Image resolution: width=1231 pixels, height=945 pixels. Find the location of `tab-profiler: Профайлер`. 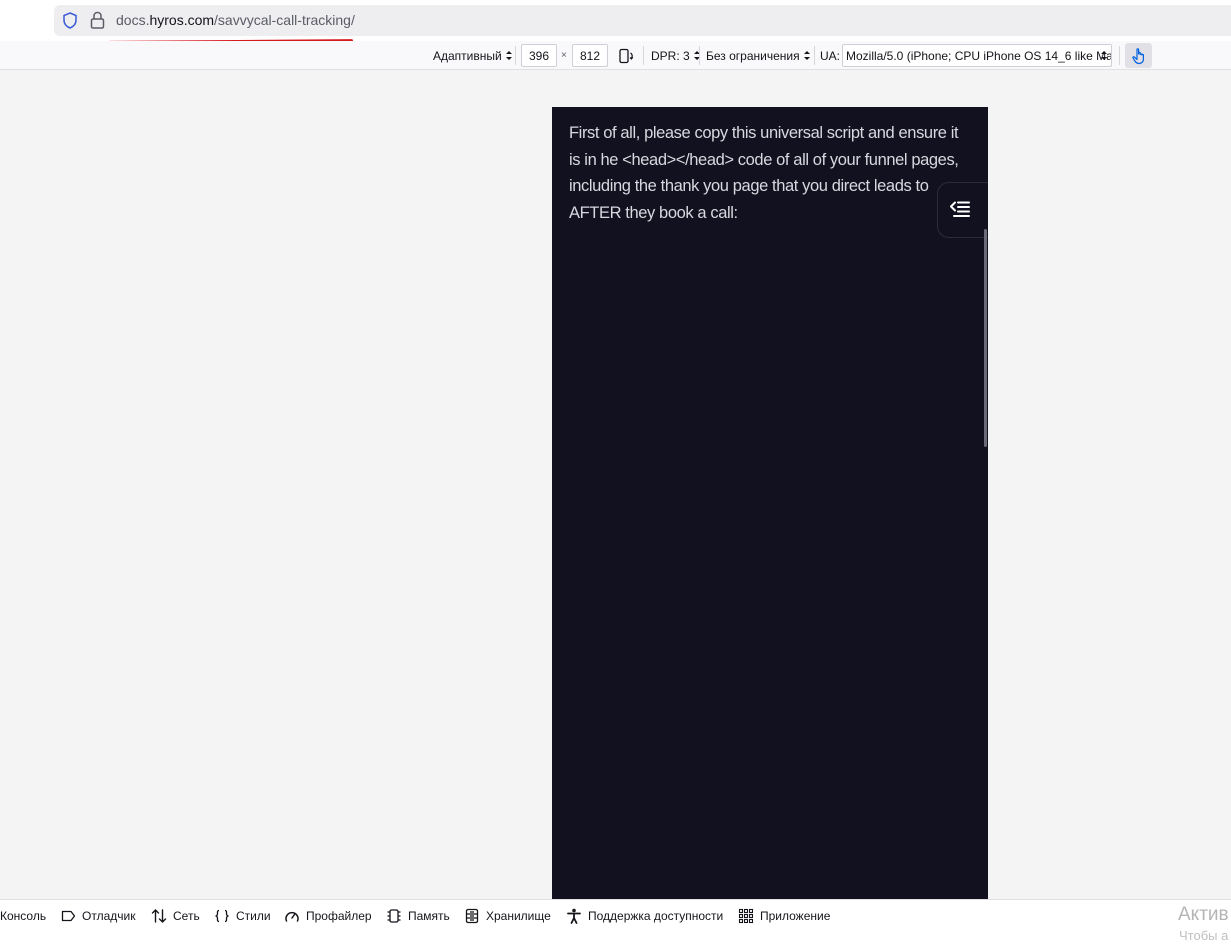

tab-profiler: Профайлер is located at coordinates (328, 916).